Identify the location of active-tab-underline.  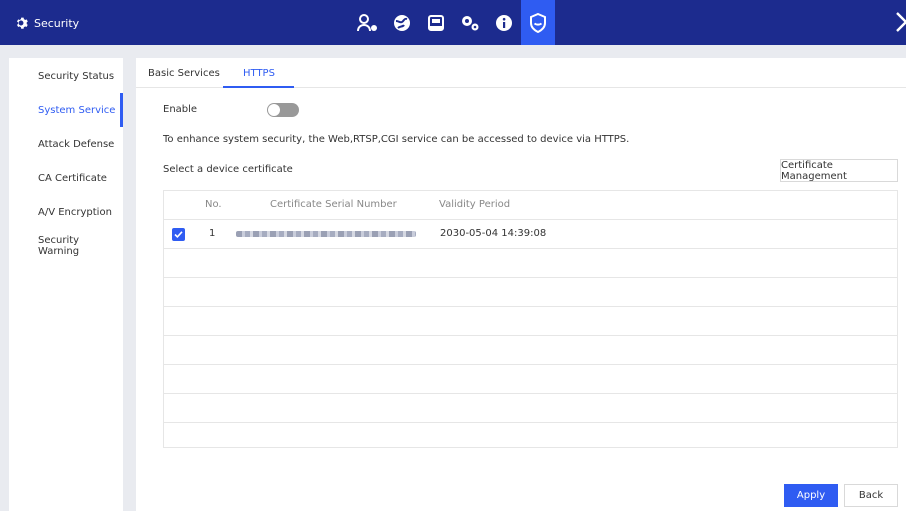
(258, 87).